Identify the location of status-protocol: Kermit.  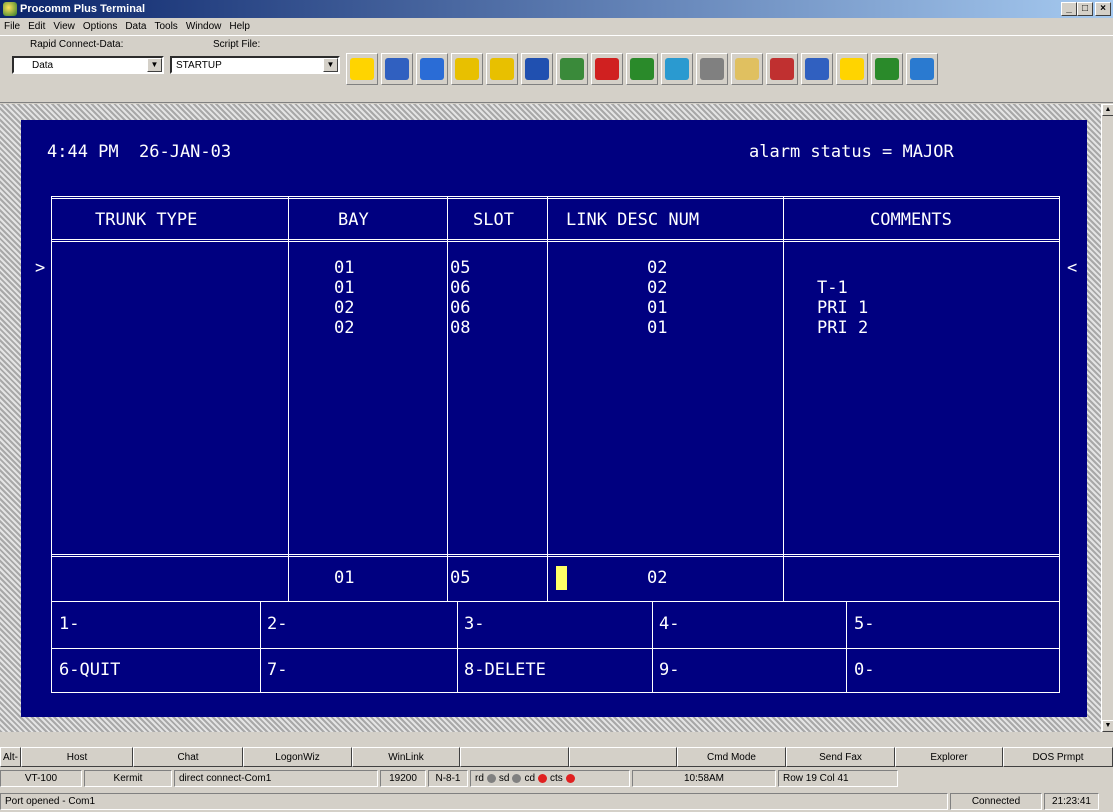
(128, 778).